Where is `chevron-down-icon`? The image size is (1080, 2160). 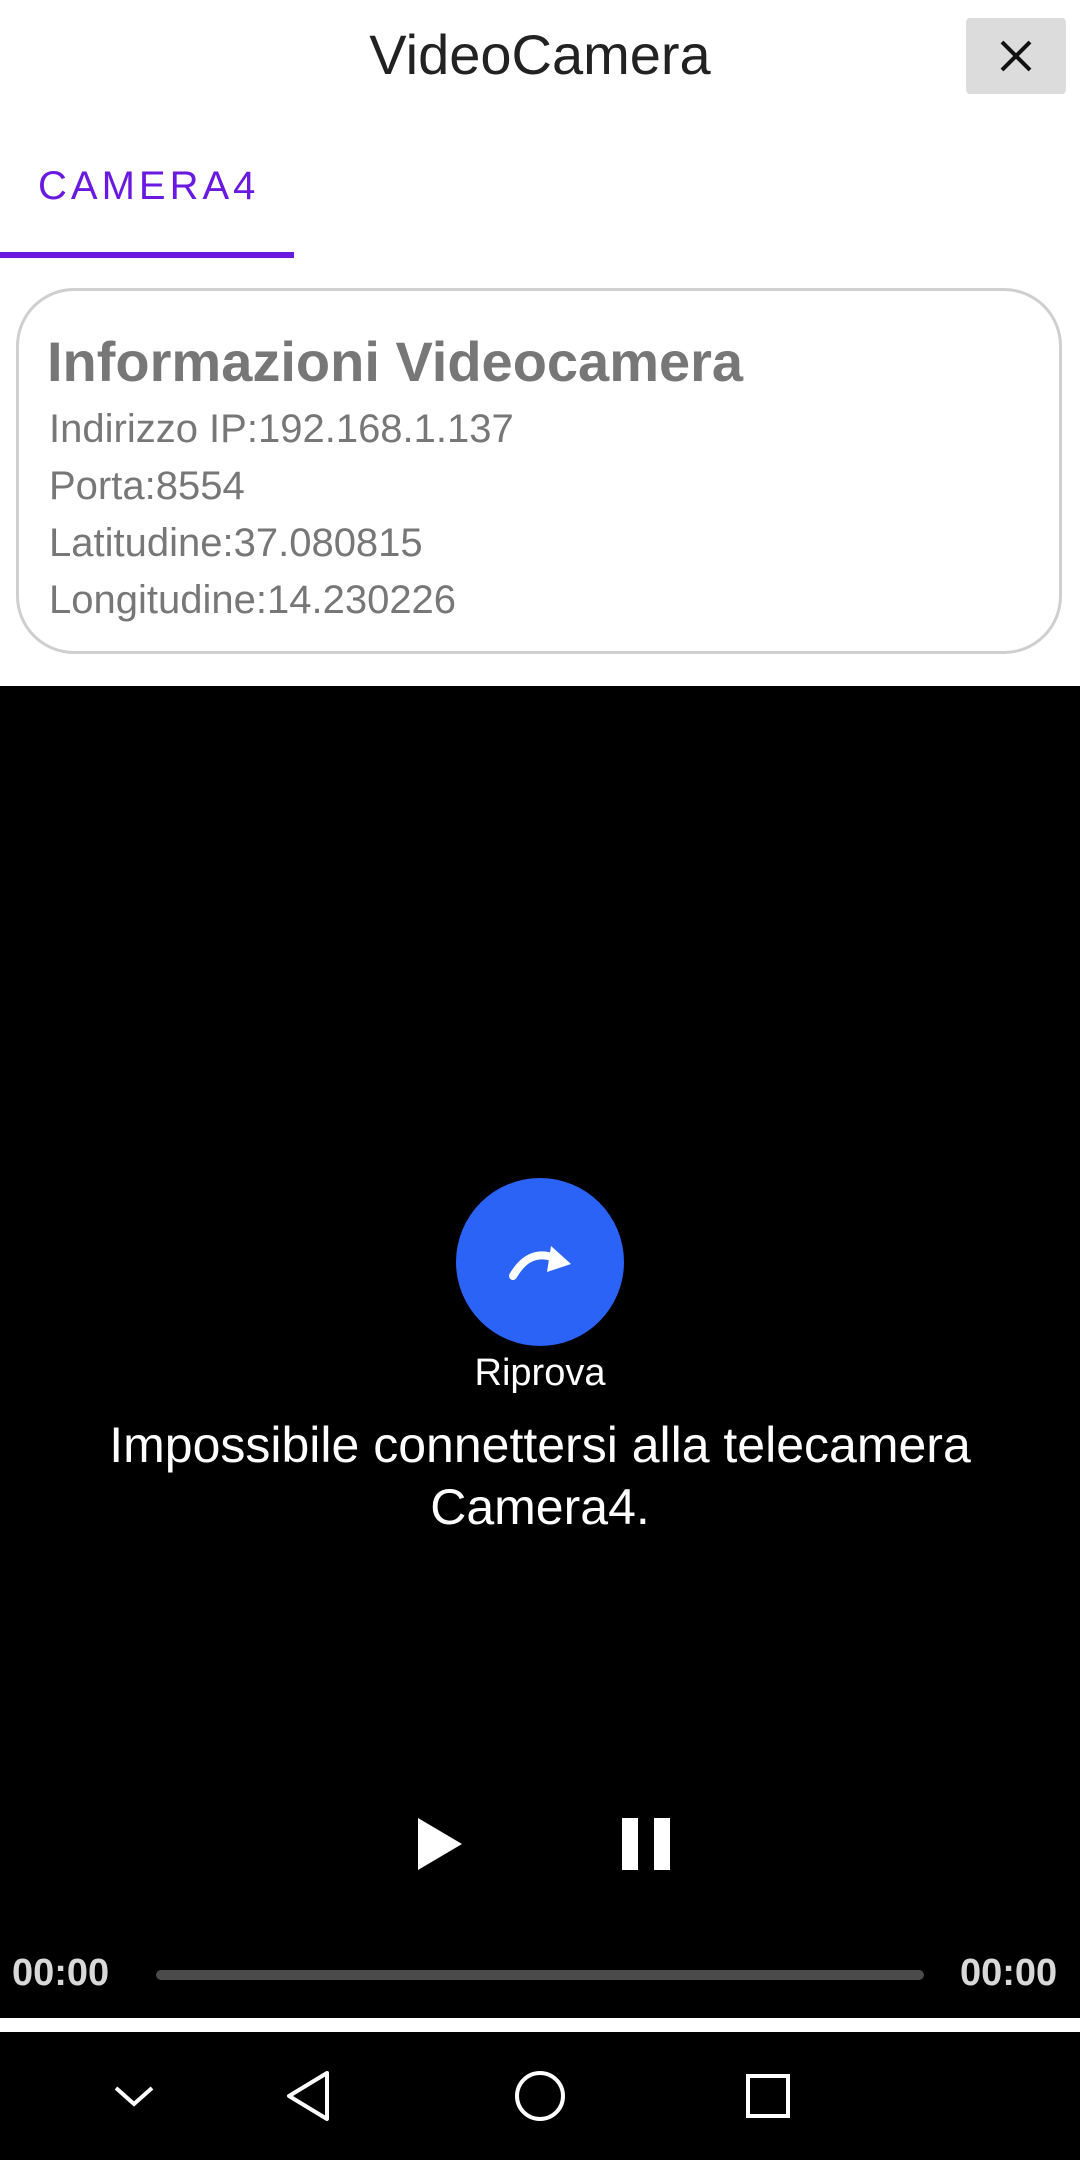 chevron-down-icon is located at coordinates (134, 2096).